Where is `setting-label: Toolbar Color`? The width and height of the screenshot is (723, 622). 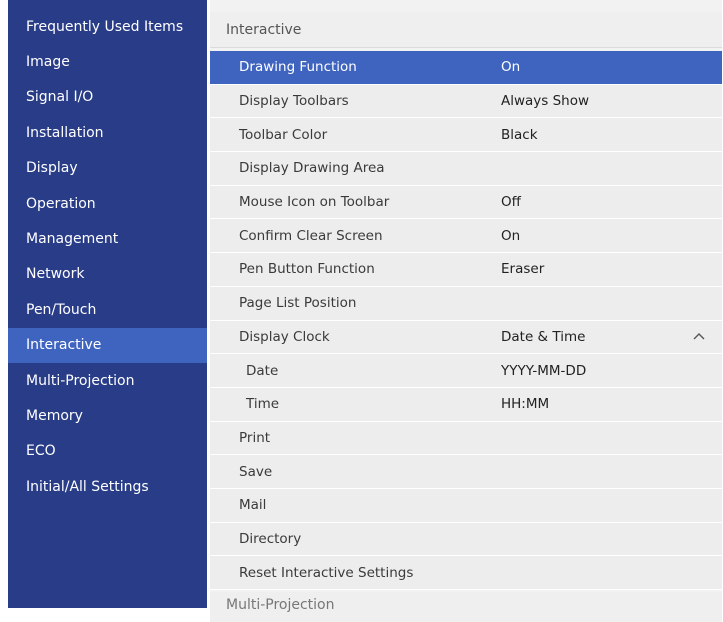
setting-label: Toolbar Color is located at coordinates (283, 134).